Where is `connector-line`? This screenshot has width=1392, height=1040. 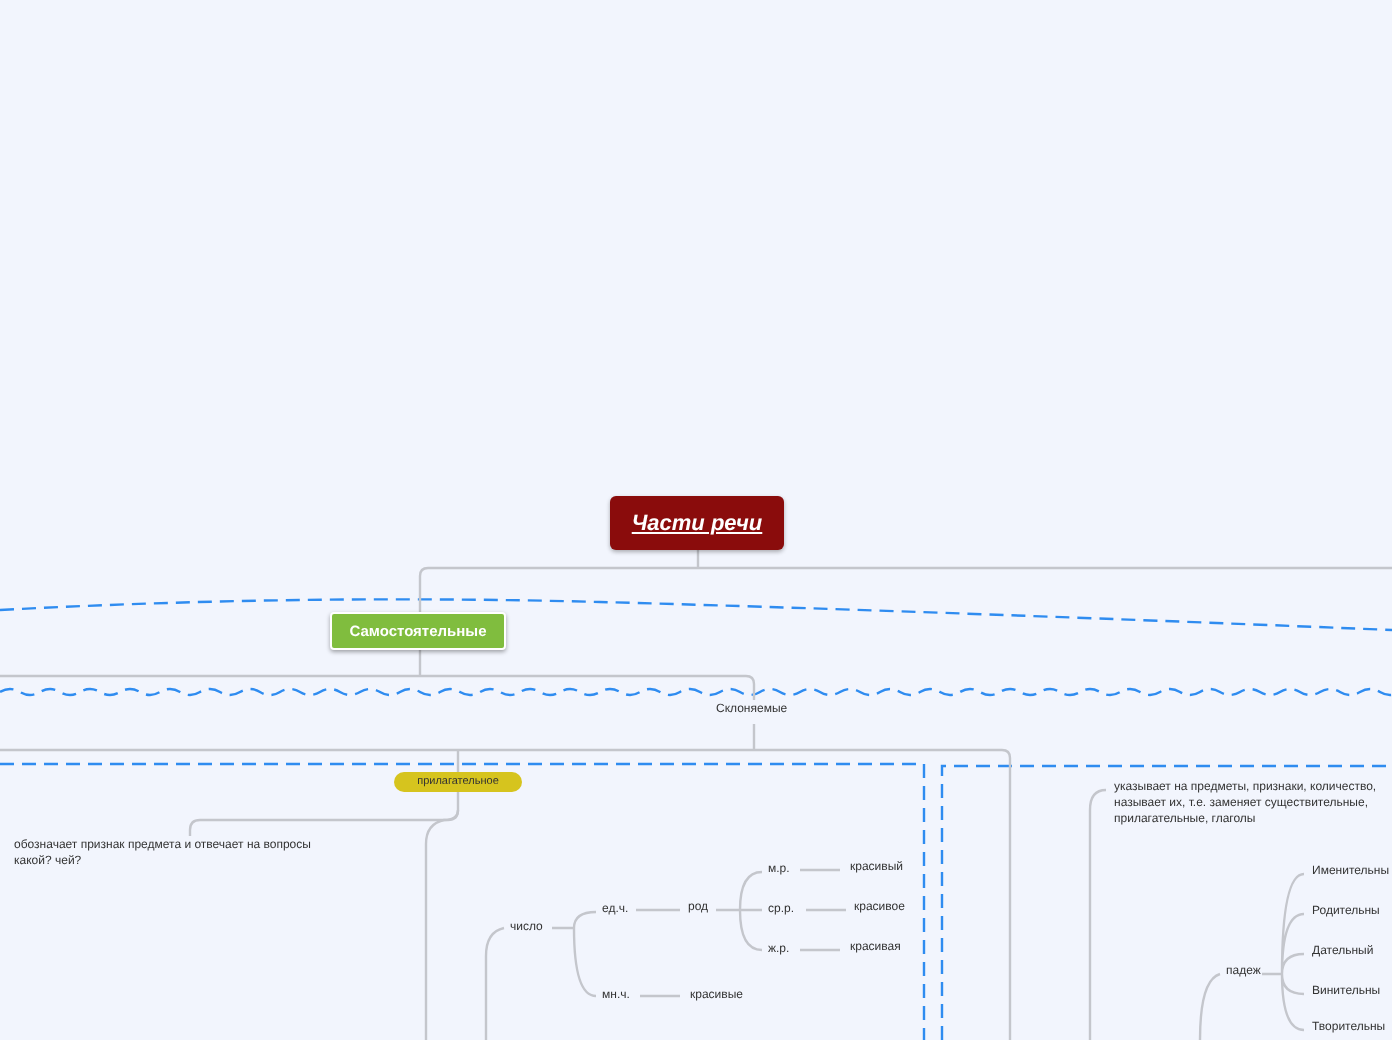
connector-line is located at coordinates (1209, 1006).